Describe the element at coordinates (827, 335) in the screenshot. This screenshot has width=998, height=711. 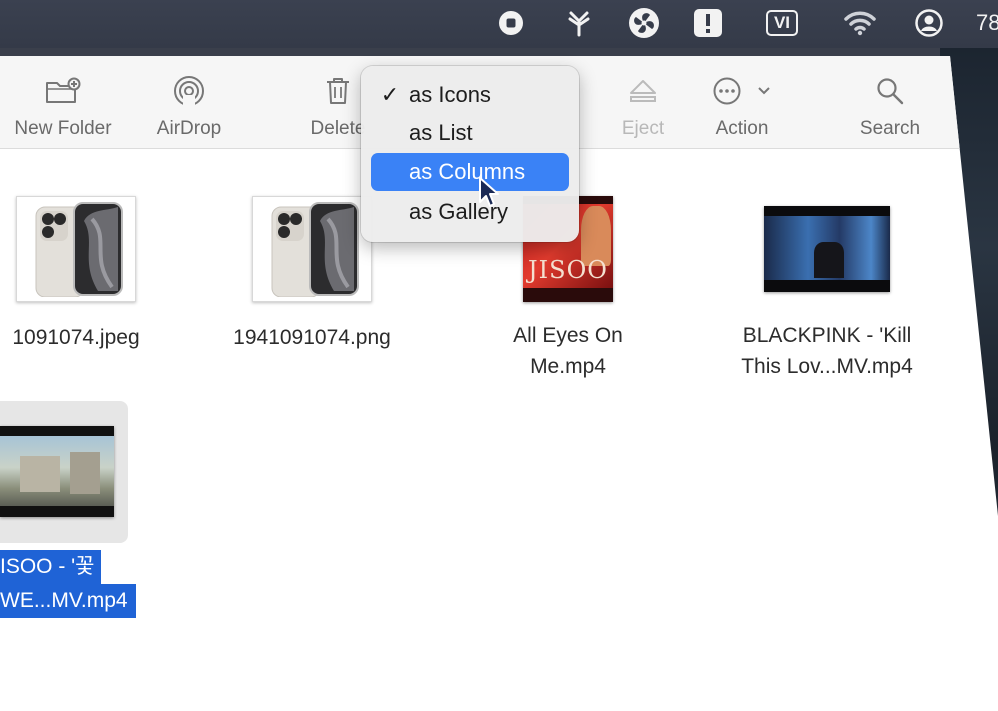
I see `file-name-line1: BLACKPINK - 'Kill` at that location.